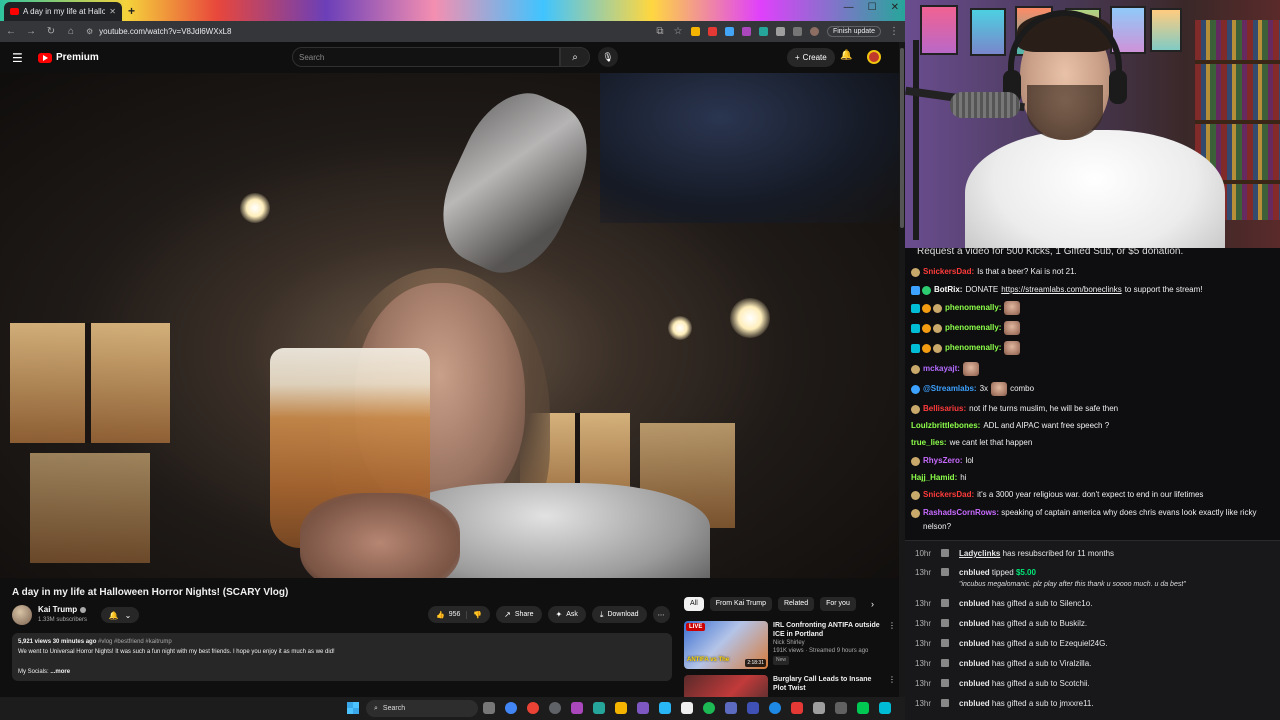 Image resolution: width=1280 pixels, height=720 pixels. What do you see at coordinates (687, 708) in the screenshot?
I see `app-icon-white` at bounding box center [687, 708].